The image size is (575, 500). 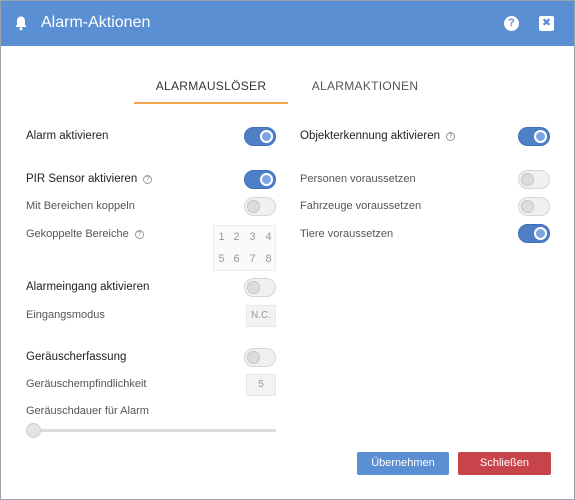 I want to click on zone-cell: 3, so click(x=252, y=237).